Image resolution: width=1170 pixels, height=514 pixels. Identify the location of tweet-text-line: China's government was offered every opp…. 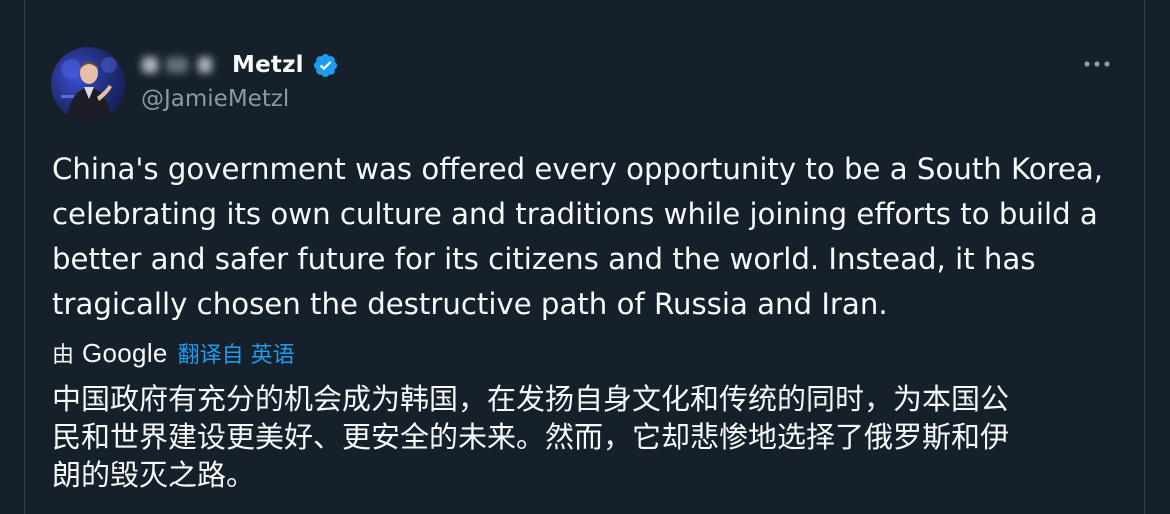
(578, 169).